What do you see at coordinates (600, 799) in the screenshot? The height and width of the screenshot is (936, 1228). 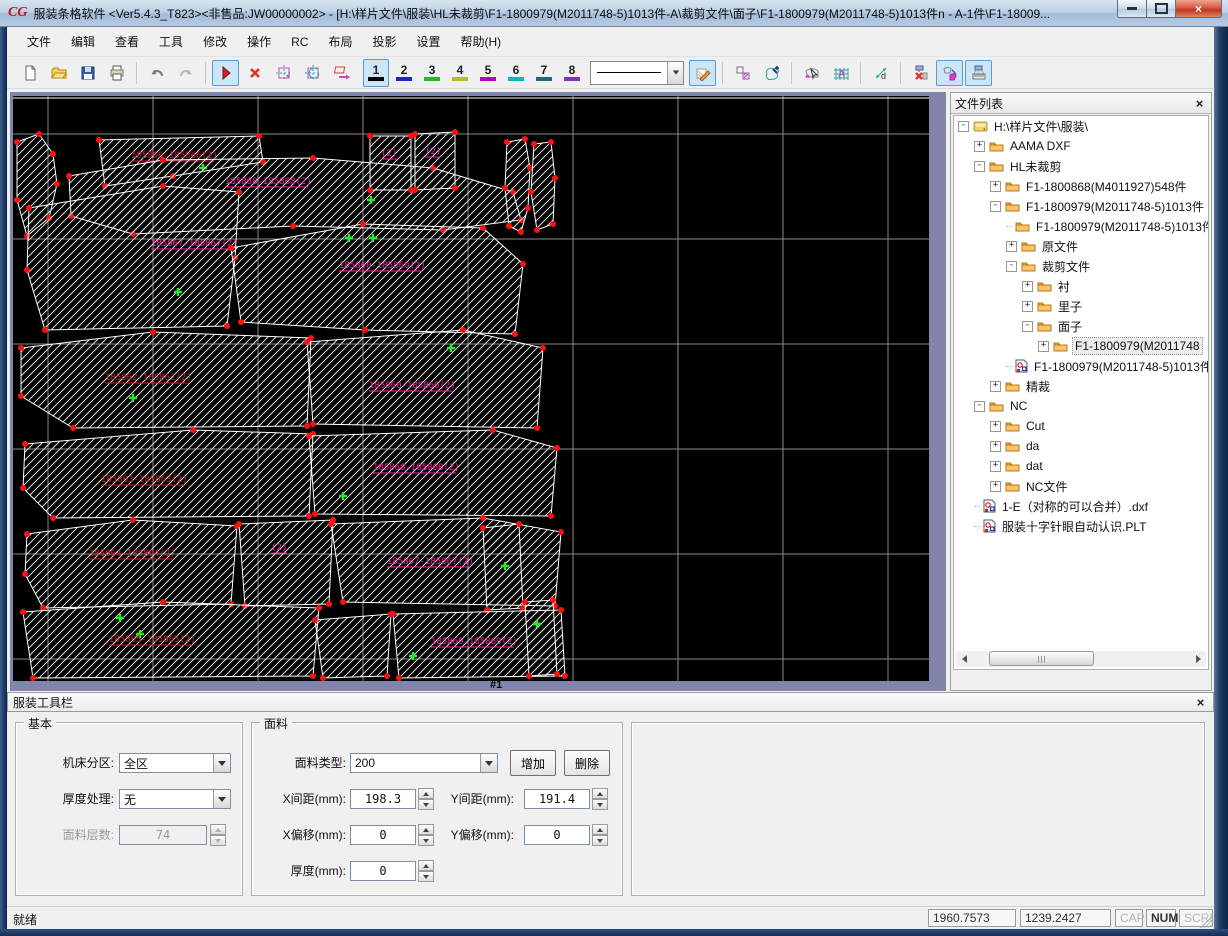 I see `y-gap-stepper` at bounding box center [600, 799].